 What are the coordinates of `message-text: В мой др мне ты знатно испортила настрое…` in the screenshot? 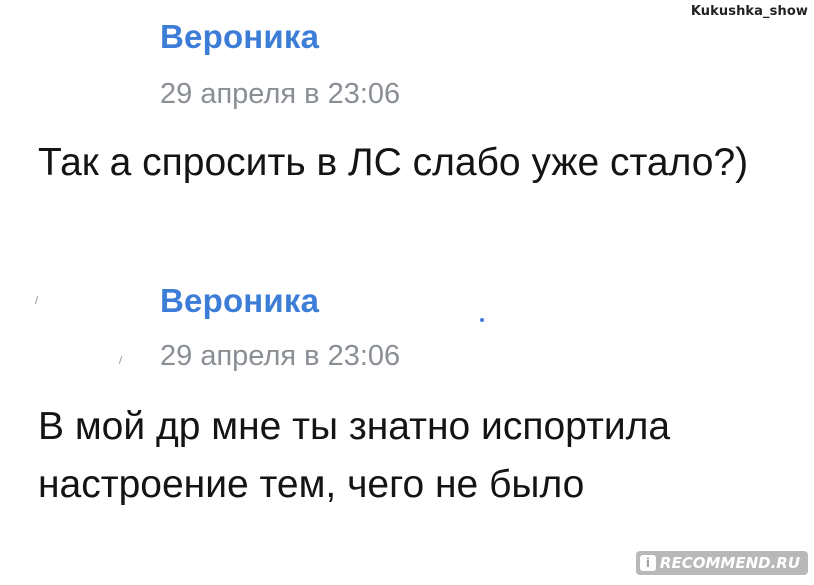 It's located at (354, 455).